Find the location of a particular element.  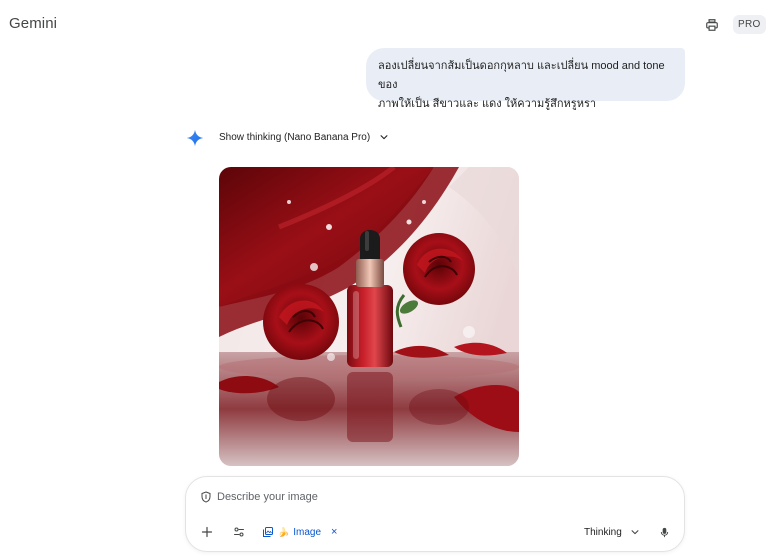

prompt-row is located at coordinates (358, 497).